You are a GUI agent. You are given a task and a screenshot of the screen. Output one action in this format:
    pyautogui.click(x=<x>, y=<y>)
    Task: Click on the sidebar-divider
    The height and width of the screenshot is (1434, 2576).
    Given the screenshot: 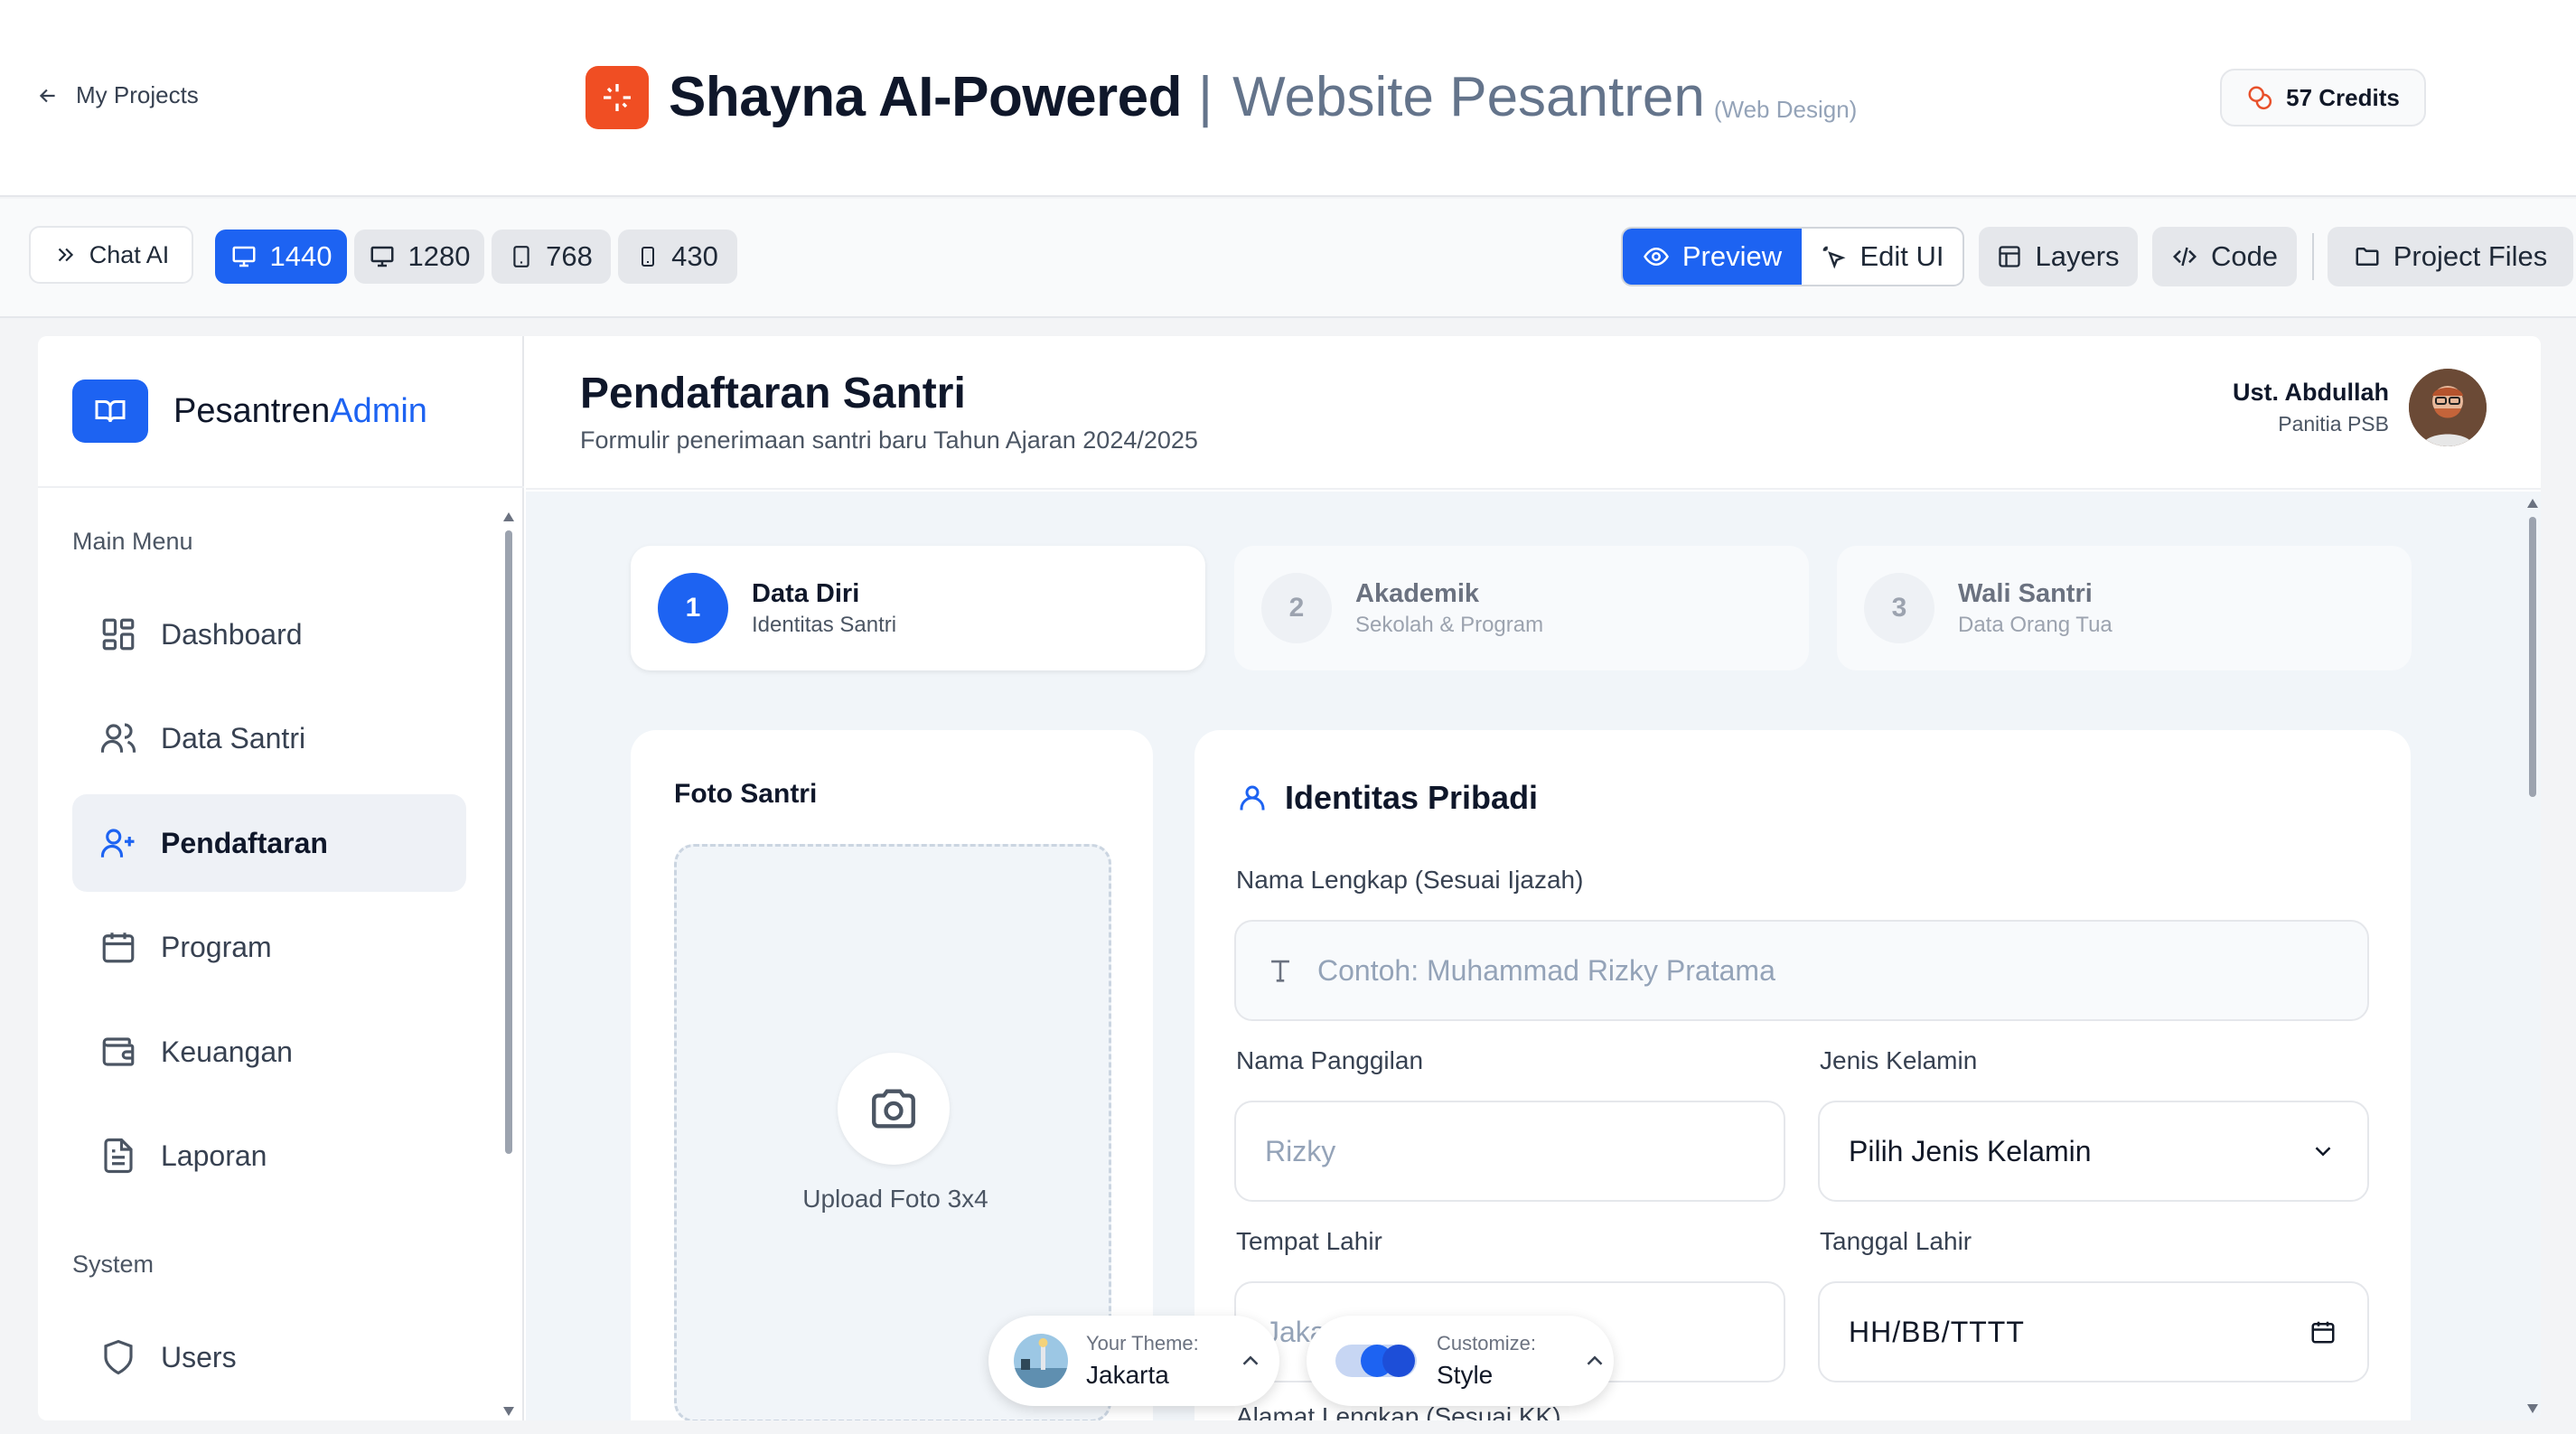 What is the action you would take?
    pyautogui.click(x=281, y=487)
    